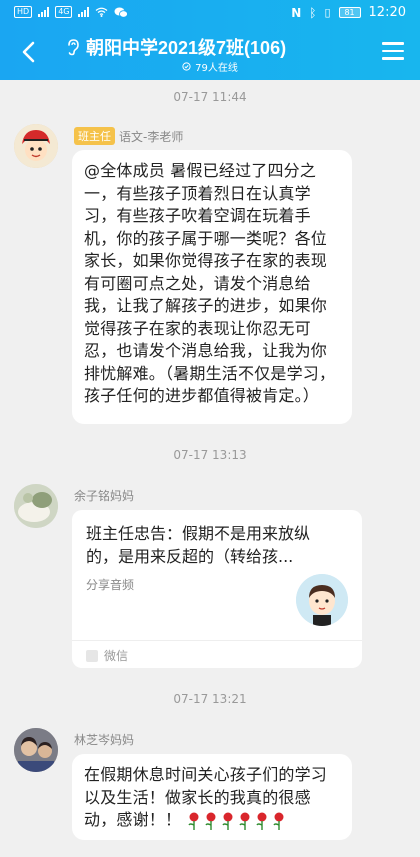  What do you see at coordinates (210, 13) in the screenshot?
I see `status-bar: HD 4G N ᛒ ▯ 81 12:20` at bounding box center [210, 13].